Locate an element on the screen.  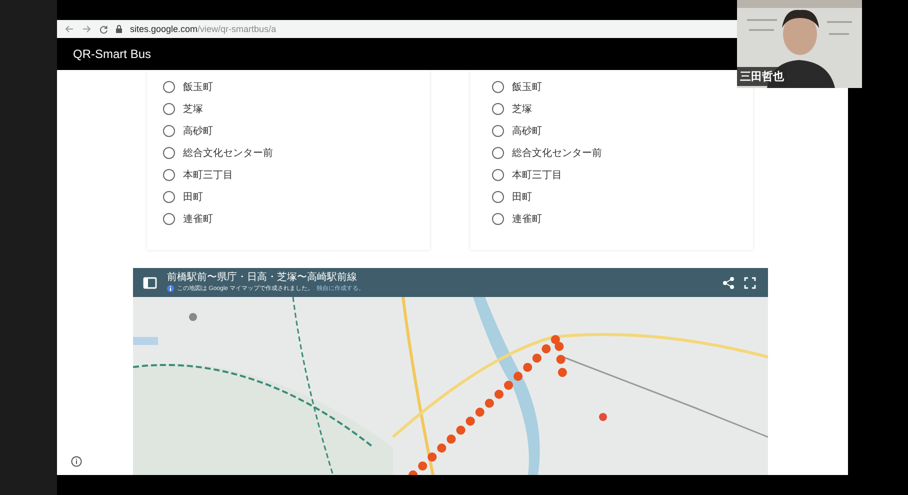
participant-name: 三田哲也 is located at coordinates (762, 76).